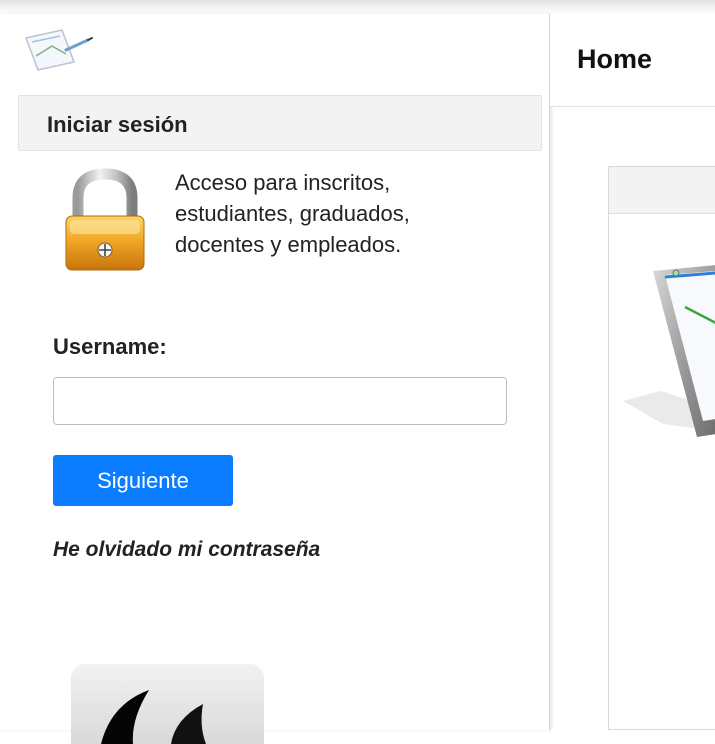  Describe the element at coordinates (105, 219) in the screenshot. I see `padlock-icon` at that location.